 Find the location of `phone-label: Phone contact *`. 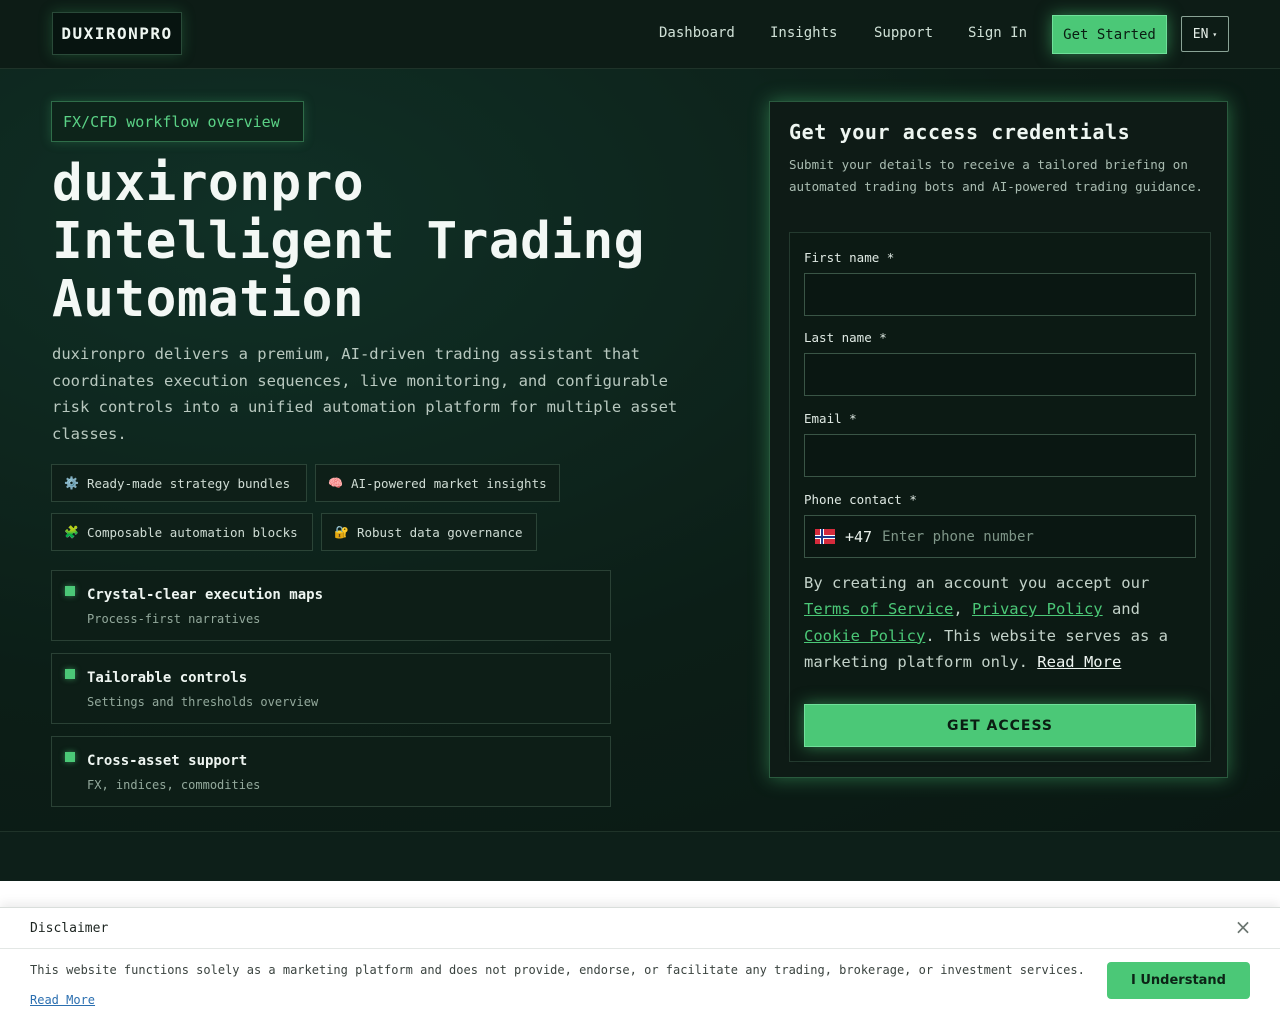

phone-label: Phone contact * is located at coordinates (860, 499).